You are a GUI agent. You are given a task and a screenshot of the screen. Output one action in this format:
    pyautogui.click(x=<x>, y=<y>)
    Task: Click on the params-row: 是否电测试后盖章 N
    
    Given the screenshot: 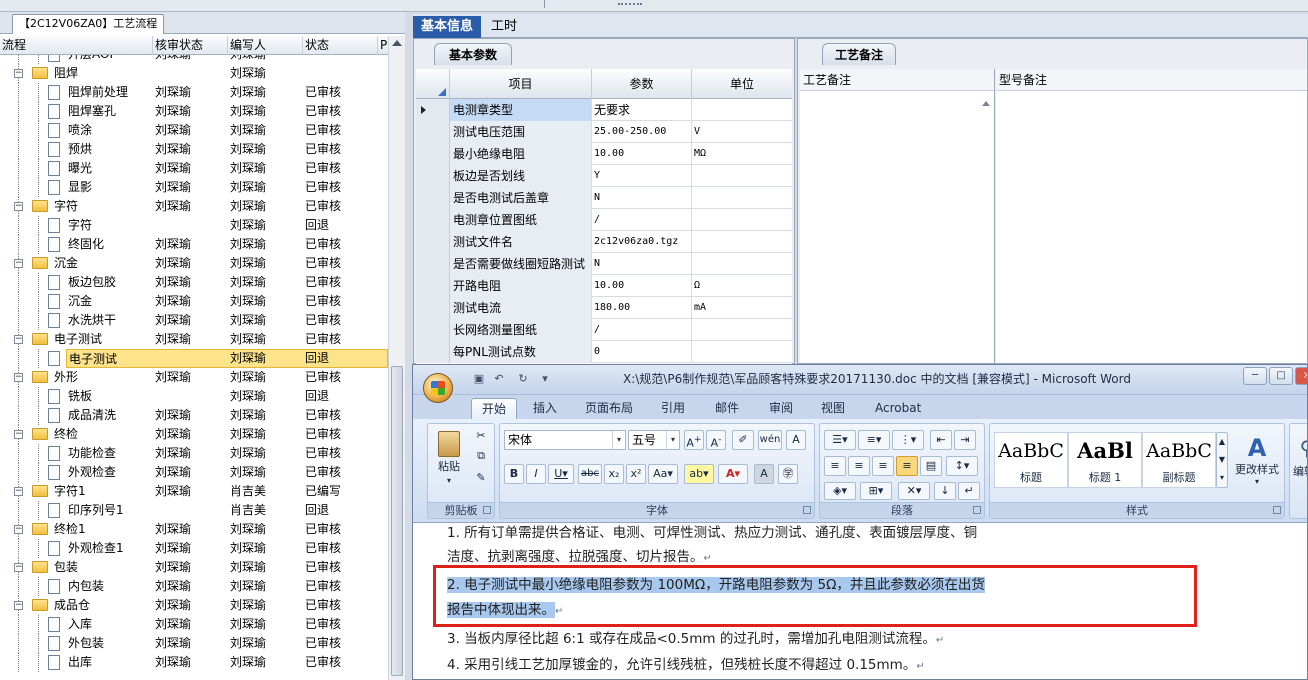 What is the action you would take?
    pyautogui.click(x=604, y=198)
    